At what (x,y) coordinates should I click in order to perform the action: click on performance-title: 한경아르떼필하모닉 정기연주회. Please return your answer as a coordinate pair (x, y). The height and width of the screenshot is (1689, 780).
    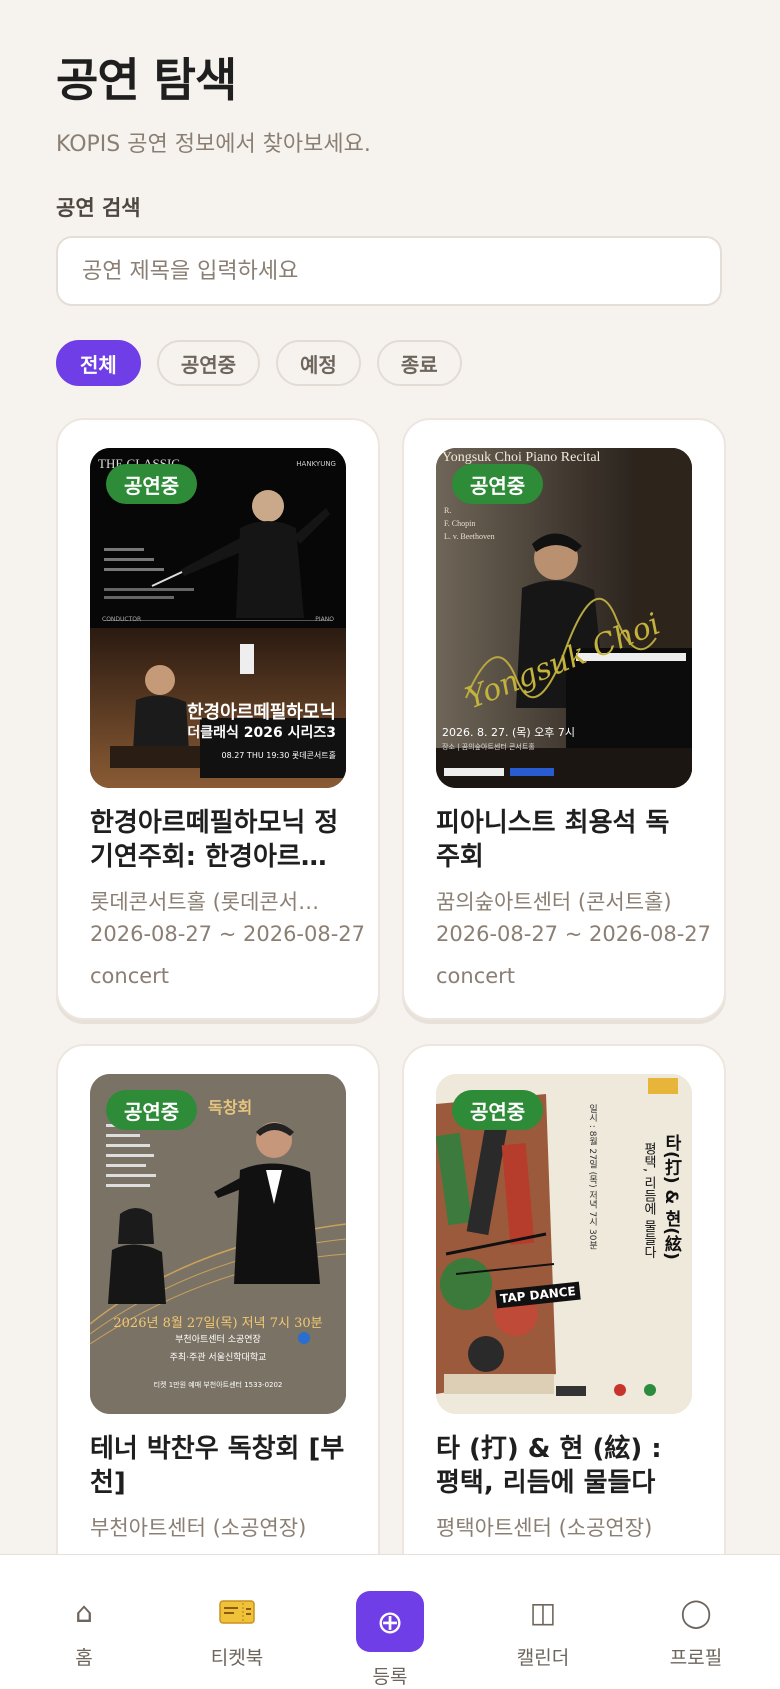
    Looking at the image, I should click on (214, 840).